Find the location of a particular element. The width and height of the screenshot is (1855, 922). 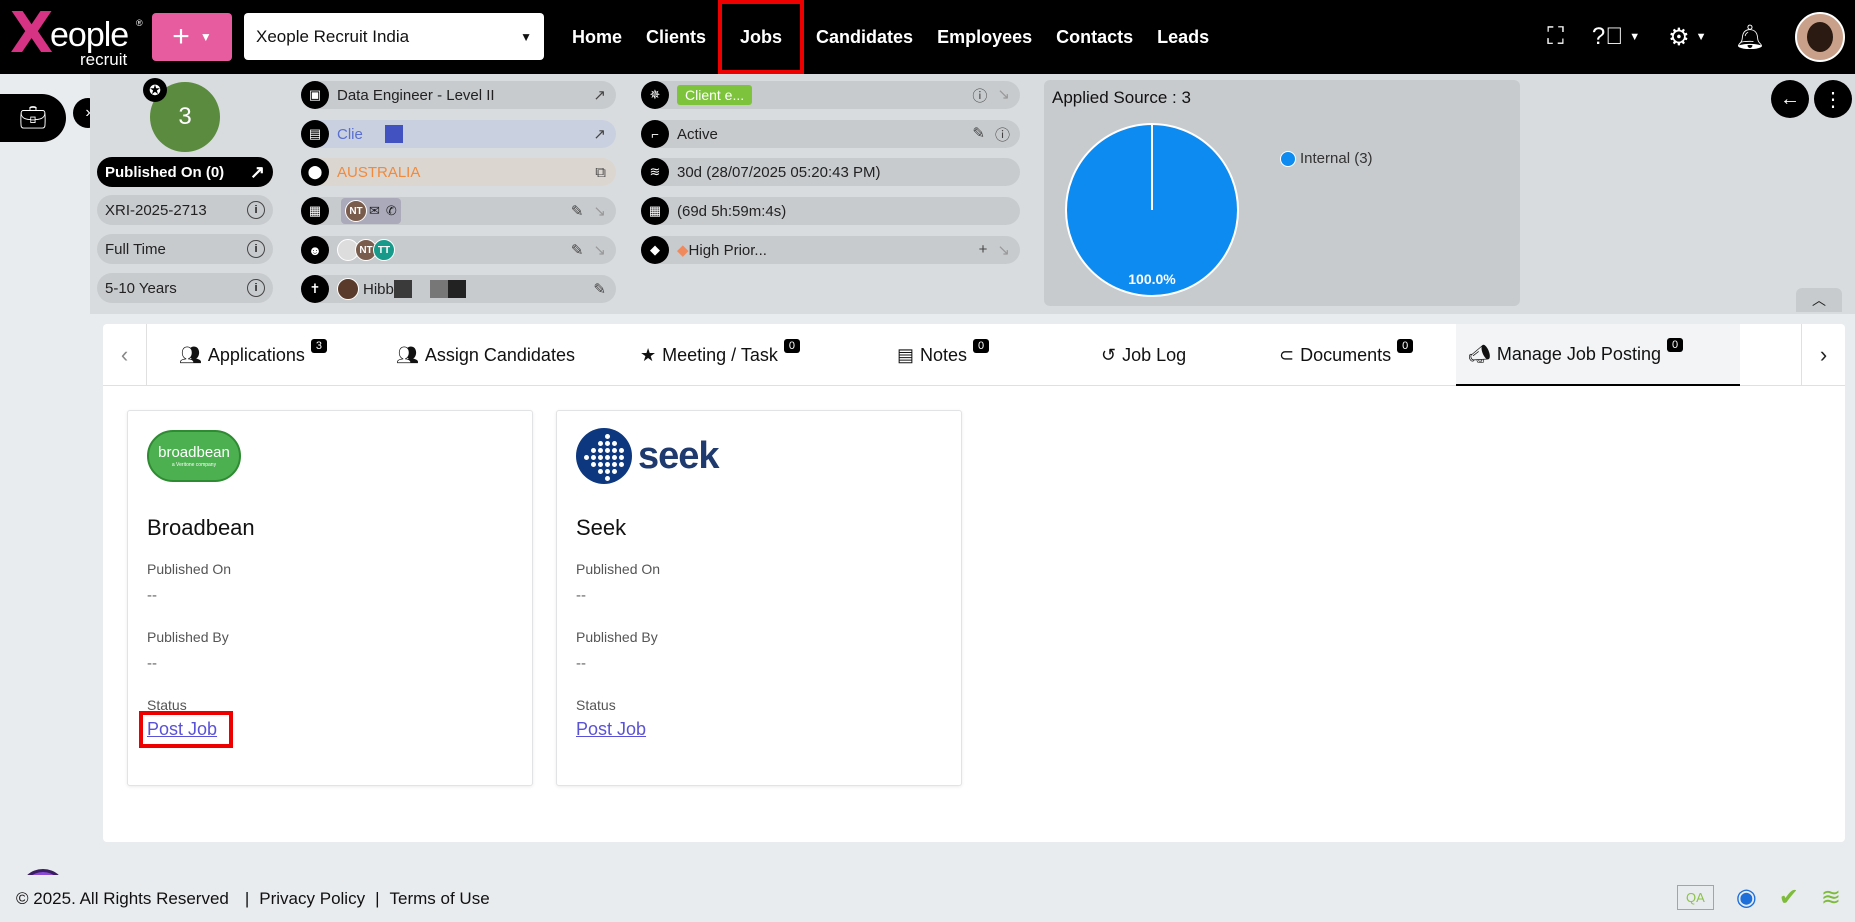

pie-data-label: 100.0% is located at coordinates (1152, 279).